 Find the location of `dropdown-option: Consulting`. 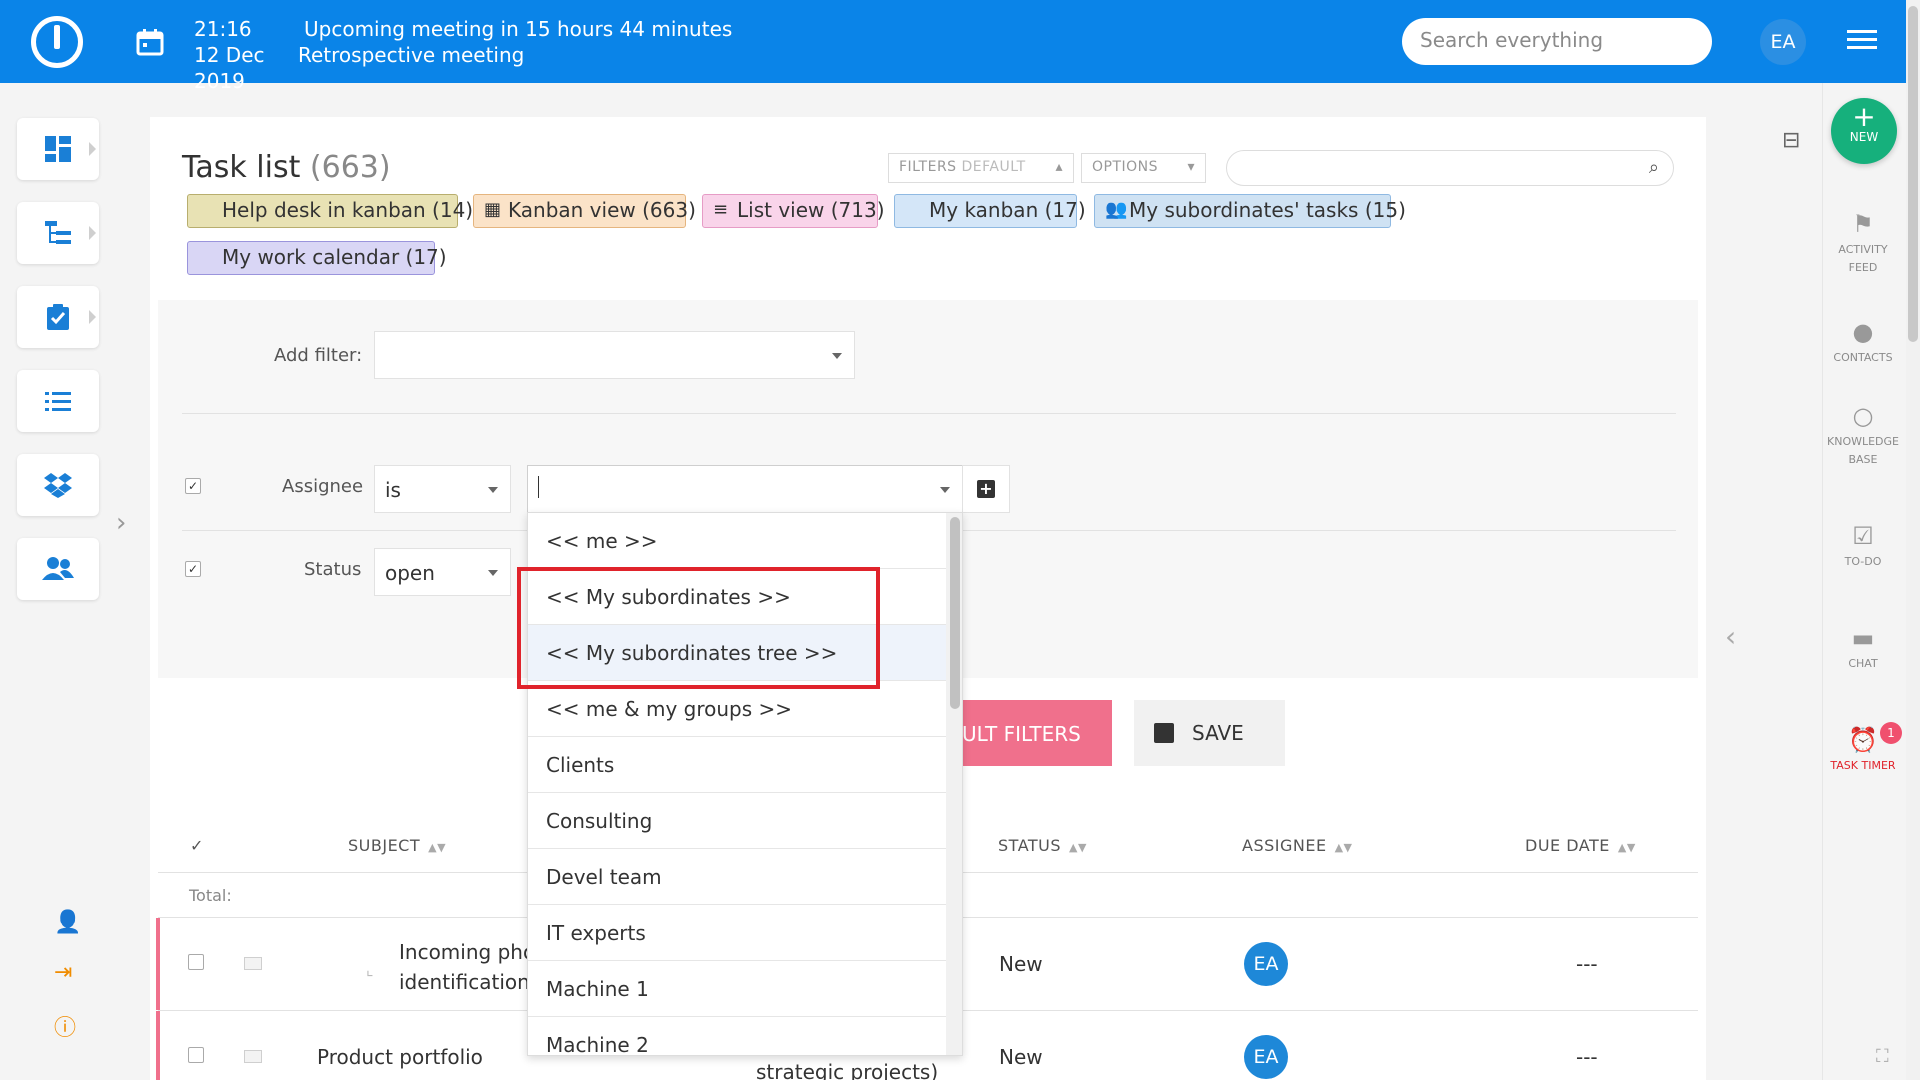

dropdown-option: Consulting is located at coordinates (737, 821).